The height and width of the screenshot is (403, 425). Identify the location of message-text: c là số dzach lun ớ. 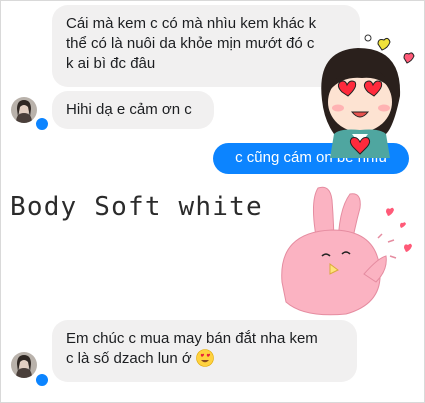
(129, 358).